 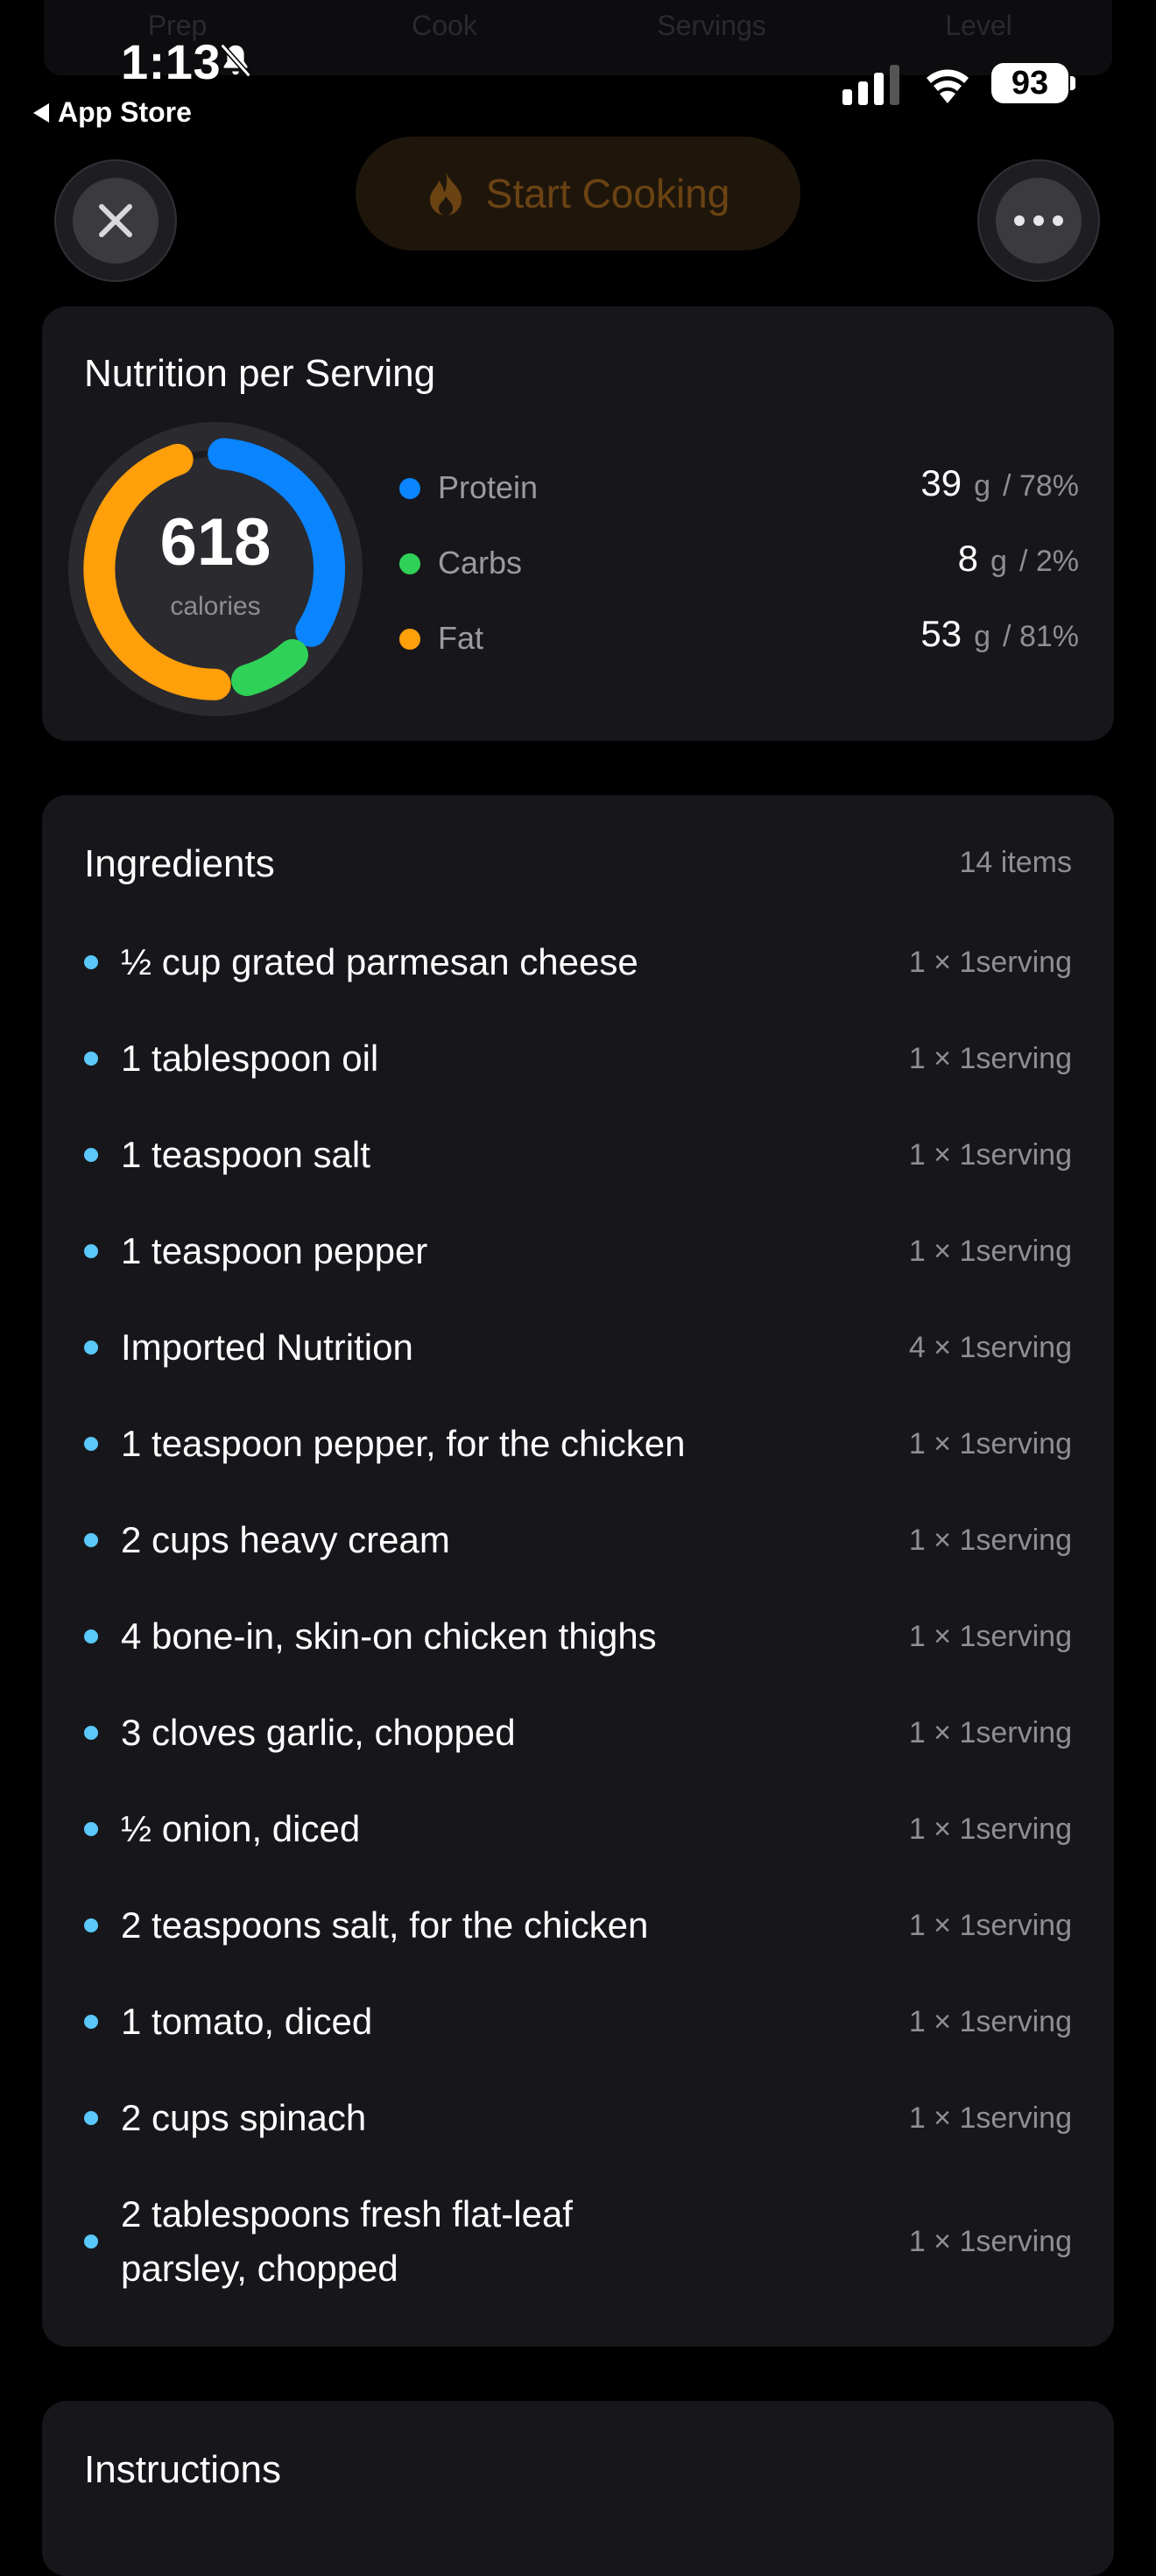 I want to click on close-button, so click(x=115, y=220).